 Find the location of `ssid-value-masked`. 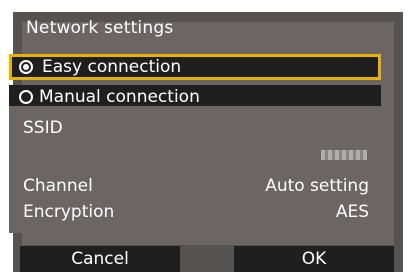

ssid-value-masked is located at coordinates (344, 155).